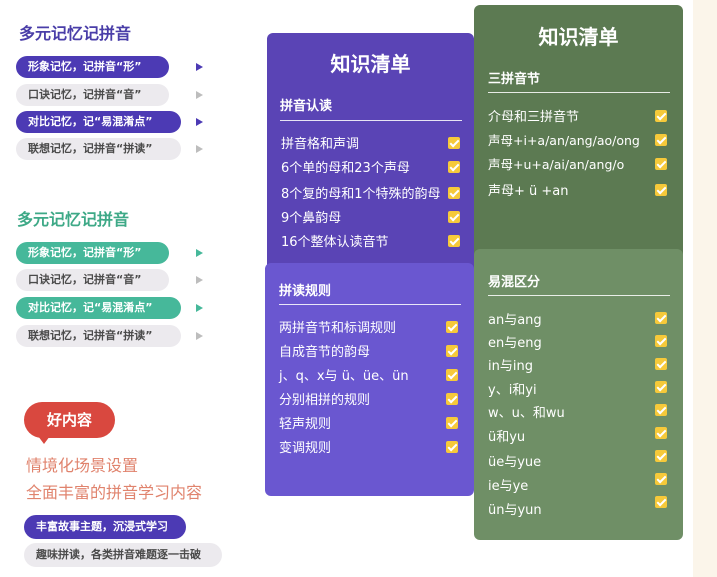  Describe the element at coordinates (199, 149) in the screenshot. I see `group1-arrow-4-icon` at that location.